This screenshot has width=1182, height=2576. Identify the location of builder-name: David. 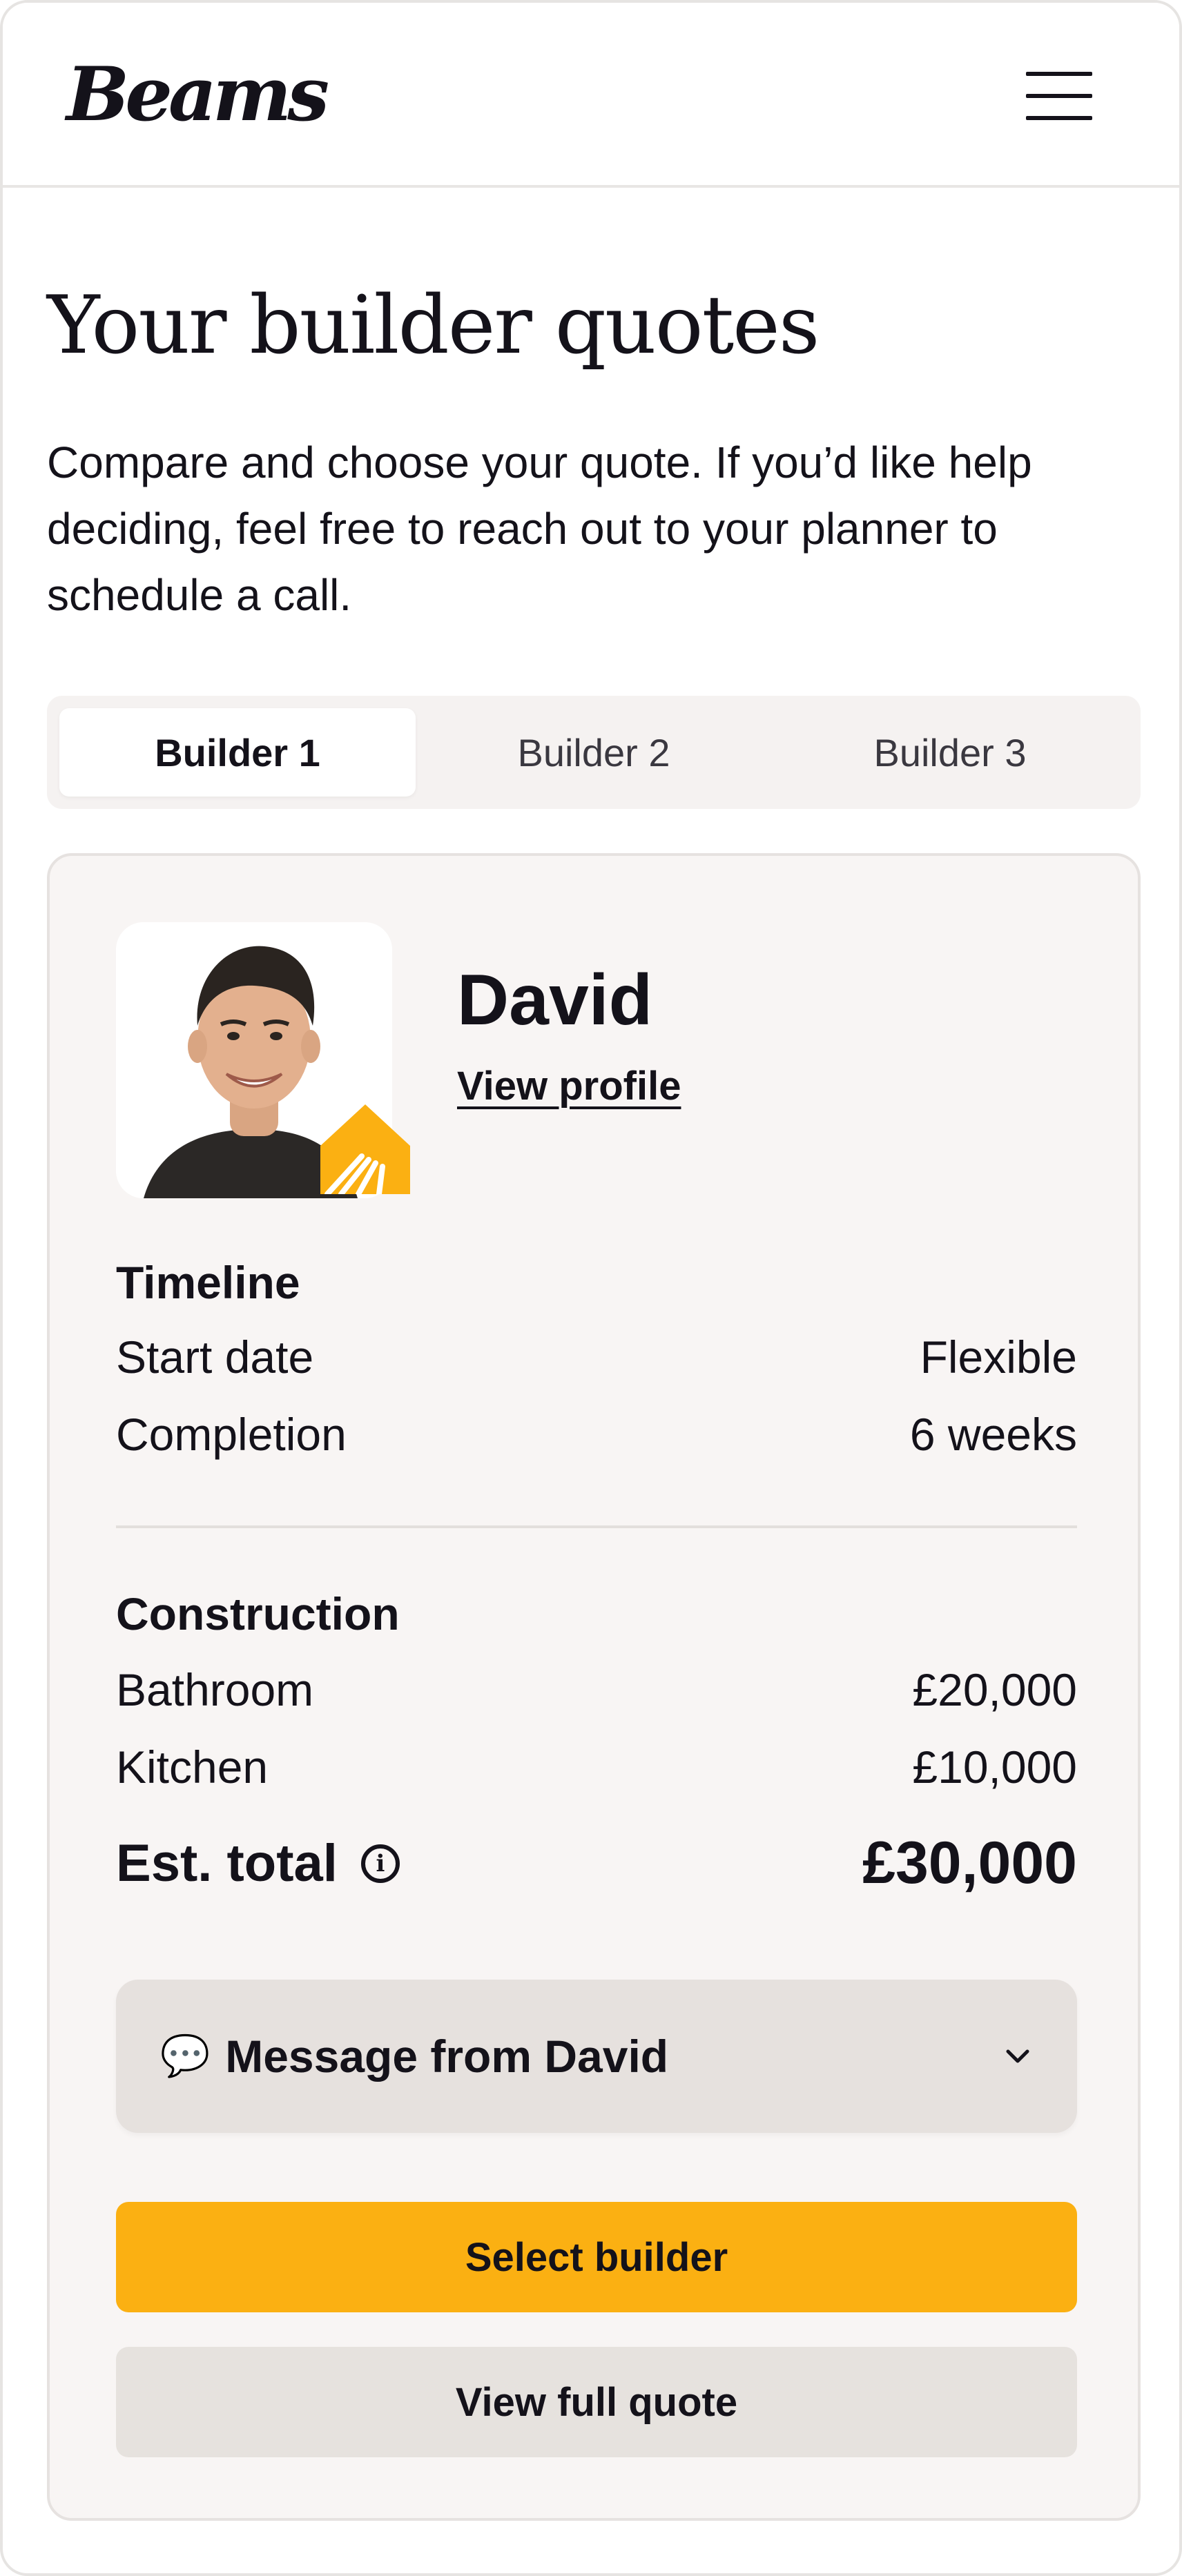
(555, 1000).